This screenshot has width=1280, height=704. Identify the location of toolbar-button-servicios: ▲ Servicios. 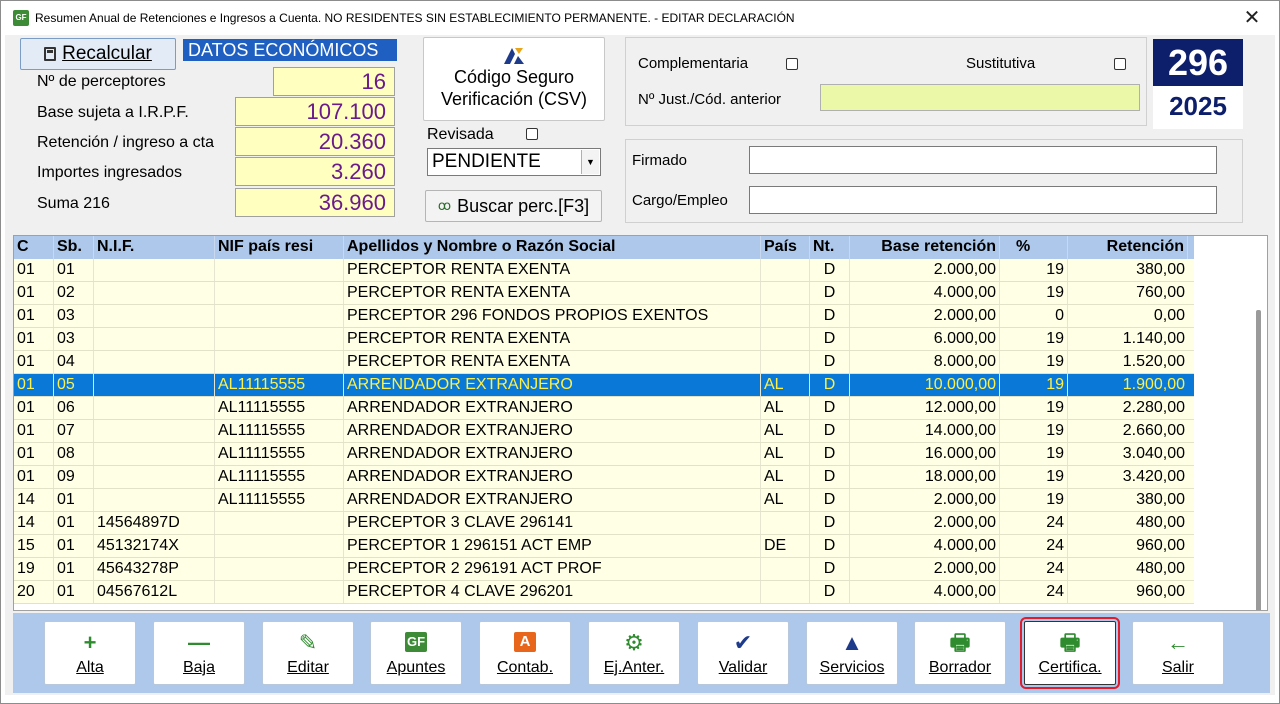
(852, 653).